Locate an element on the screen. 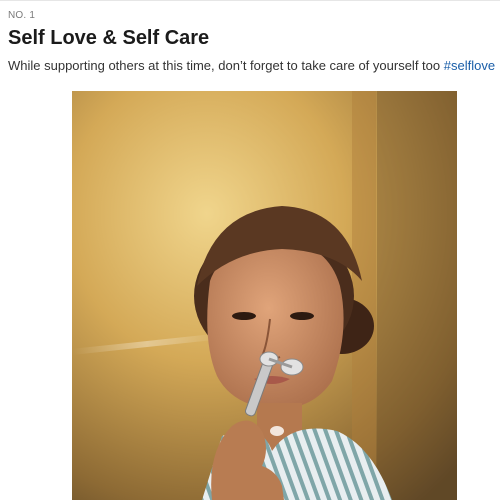  article-title: Self Love & Self Care is located at coordinates (109, 38).